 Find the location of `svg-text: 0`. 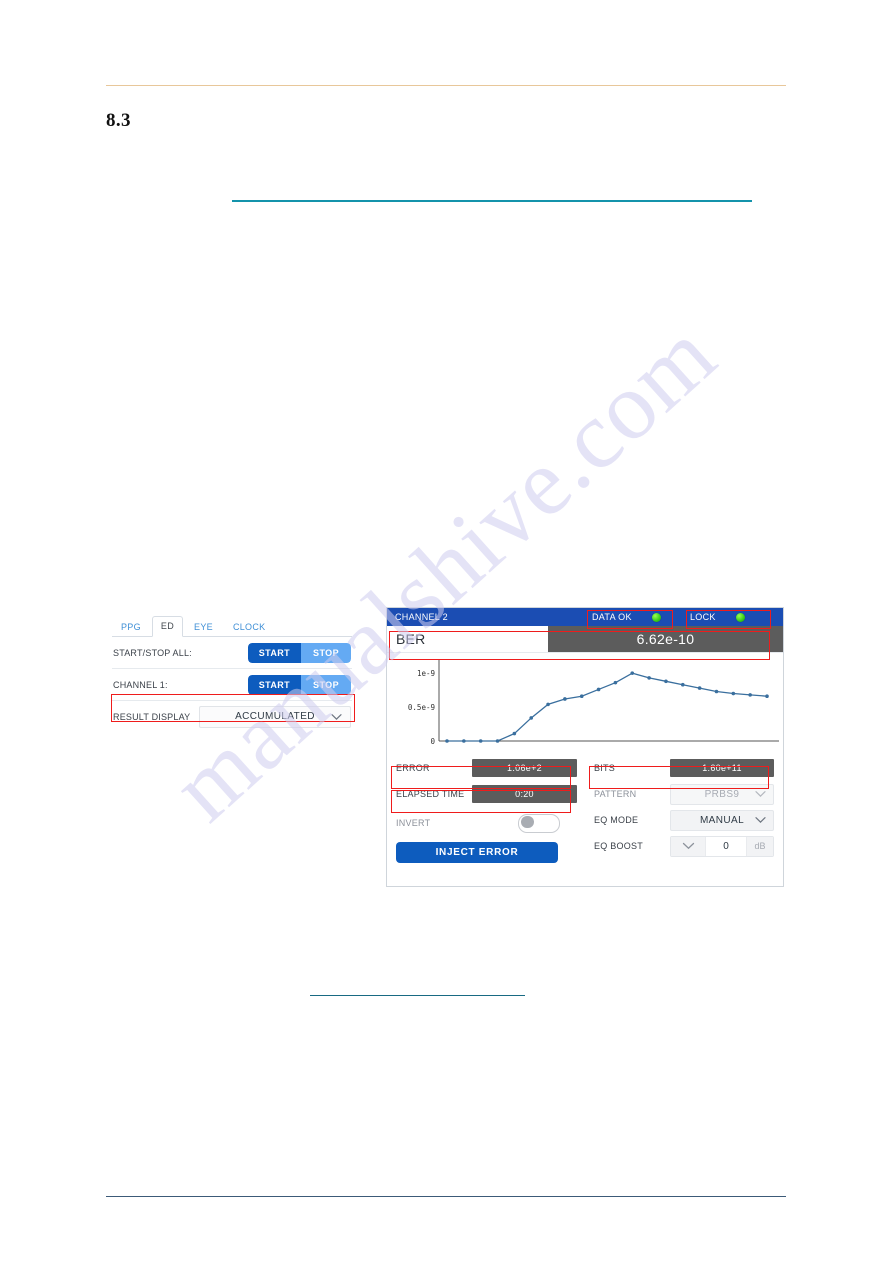

svg-text: 0 is located at coordinates (432, 741).